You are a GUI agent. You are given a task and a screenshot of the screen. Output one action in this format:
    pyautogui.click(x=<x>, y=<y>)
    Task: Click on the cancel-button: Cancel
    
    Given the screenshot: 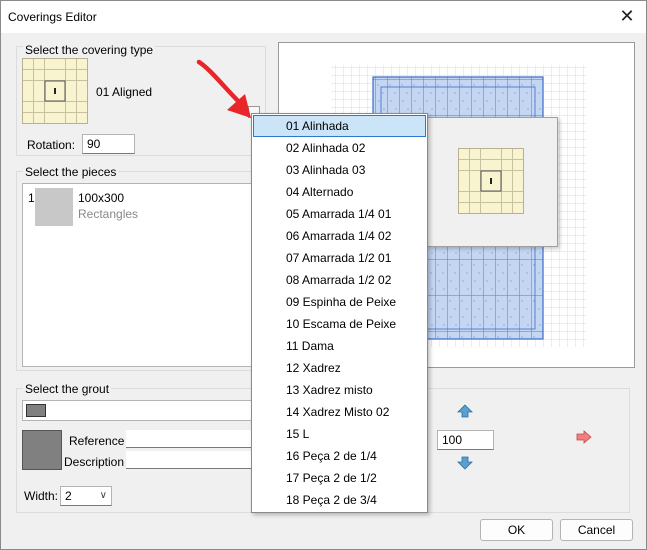 What is the action you would take?
    pyautogui.click(x=596, y=530)
    